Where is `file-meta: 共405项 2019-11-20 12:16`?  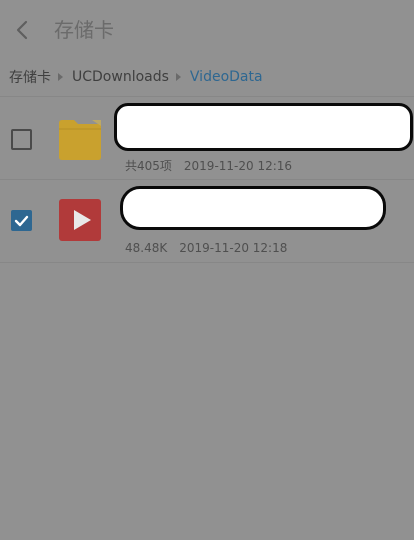 file-meta: 共405项 2019-11-20 12:16 is located at coordinates (208, 166).